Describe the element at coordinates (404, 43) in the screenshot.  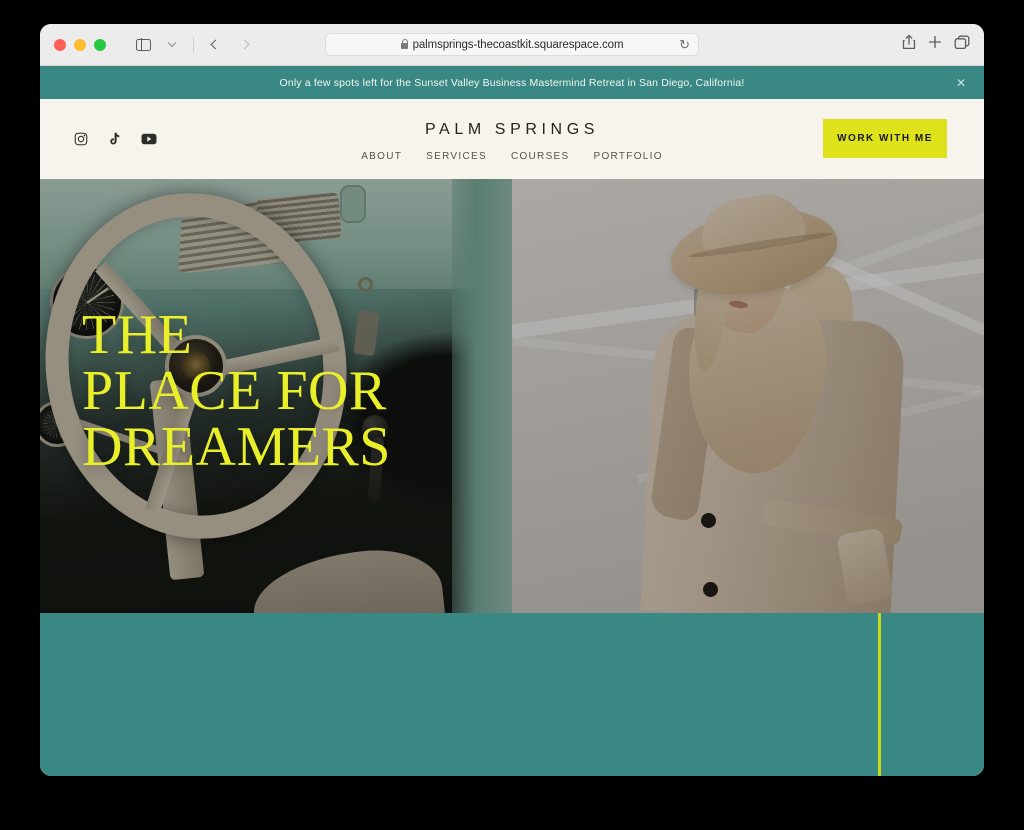
I see `lock-icon` at that location.